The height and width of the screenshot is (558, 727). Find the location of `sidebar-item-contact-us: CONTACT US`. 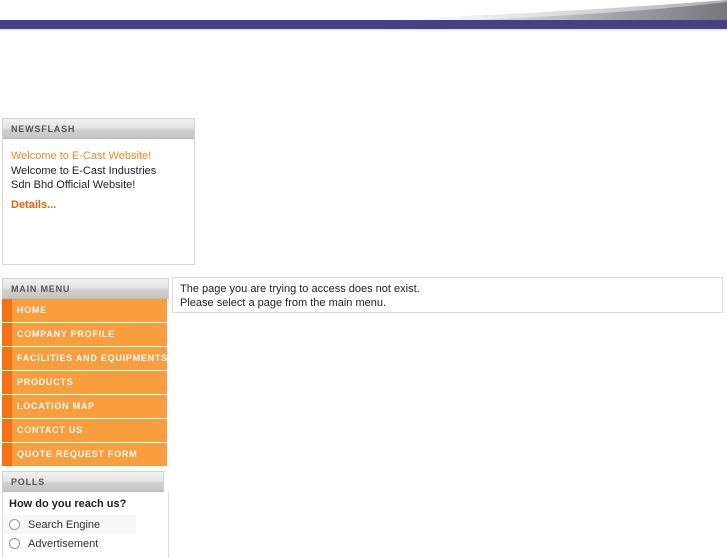

sidebar-item-contact-us: CONTACT US is located at coordinates (84, 430).